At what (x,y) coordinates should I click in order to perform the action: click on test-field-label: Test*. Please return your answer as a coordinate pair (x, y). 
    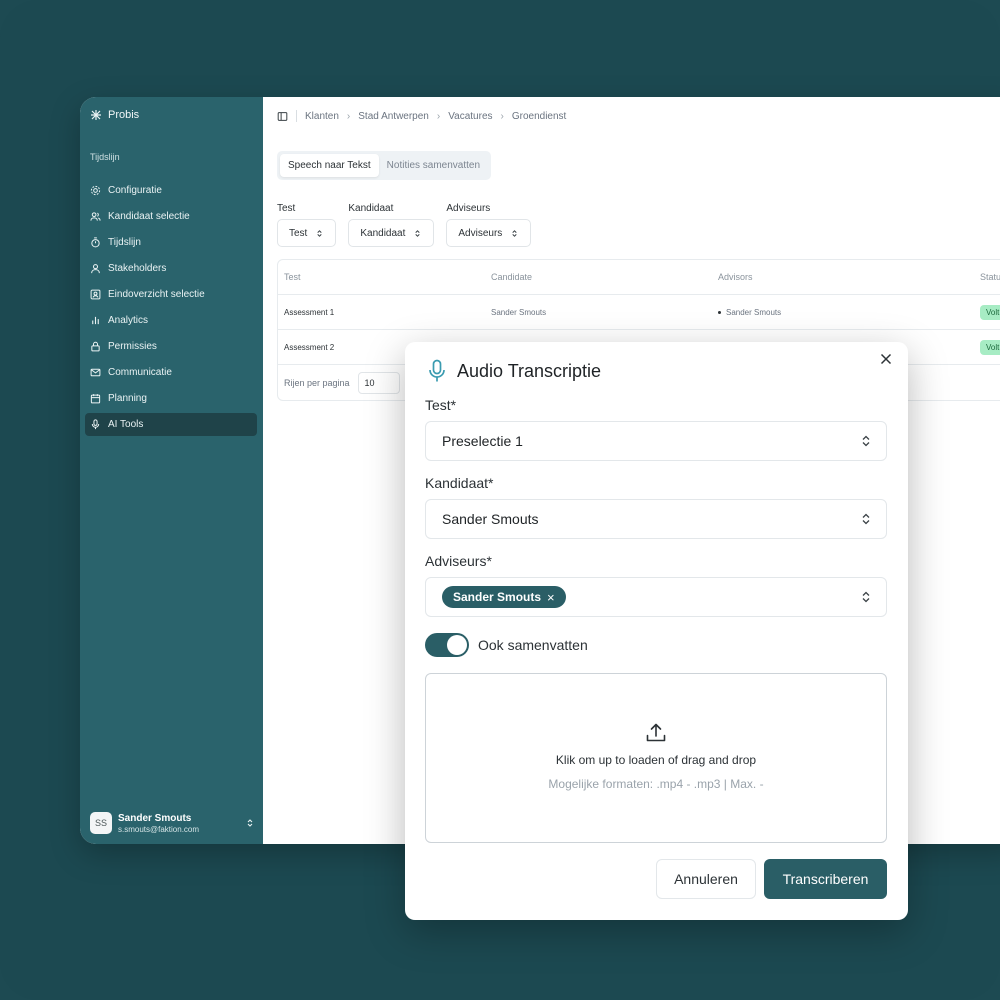
    Looking at the image, I should click on (441, 405).